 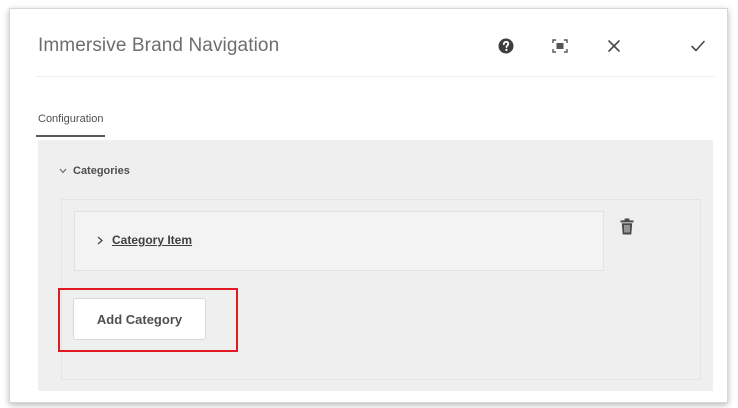 I want to click on delete-item-button, so click(x=627, y=229).